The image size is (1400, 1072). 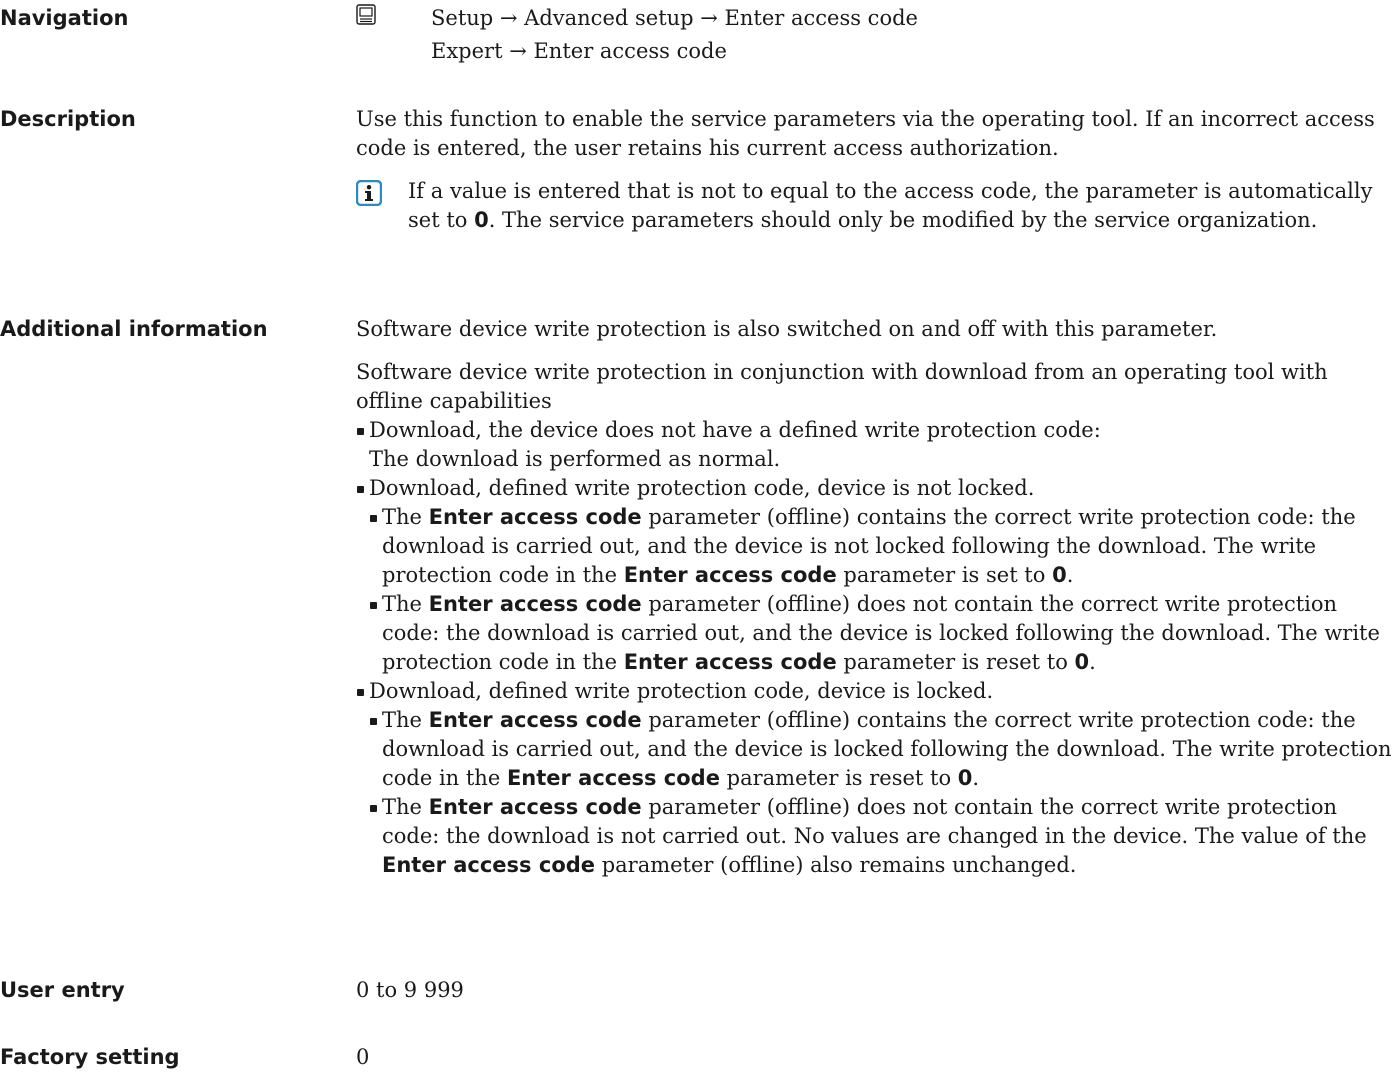 I want to click on navigation-path-expert: Expert → Enter access code, so click(x=579, y=51).